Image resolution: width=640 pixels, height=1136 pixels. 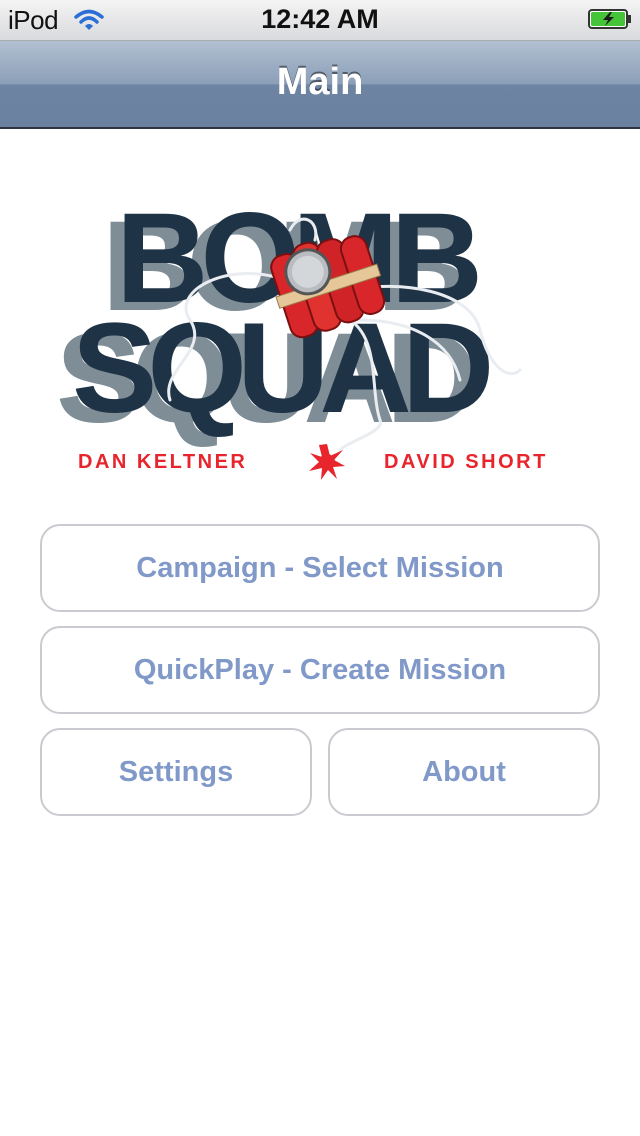 I want to click on about-button: About, so click(x=464, y=772).